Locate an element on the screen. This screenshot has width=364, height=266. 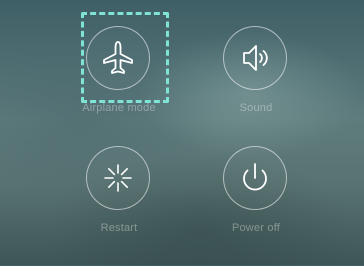
sound-circle is located at coordinates (255, 58).